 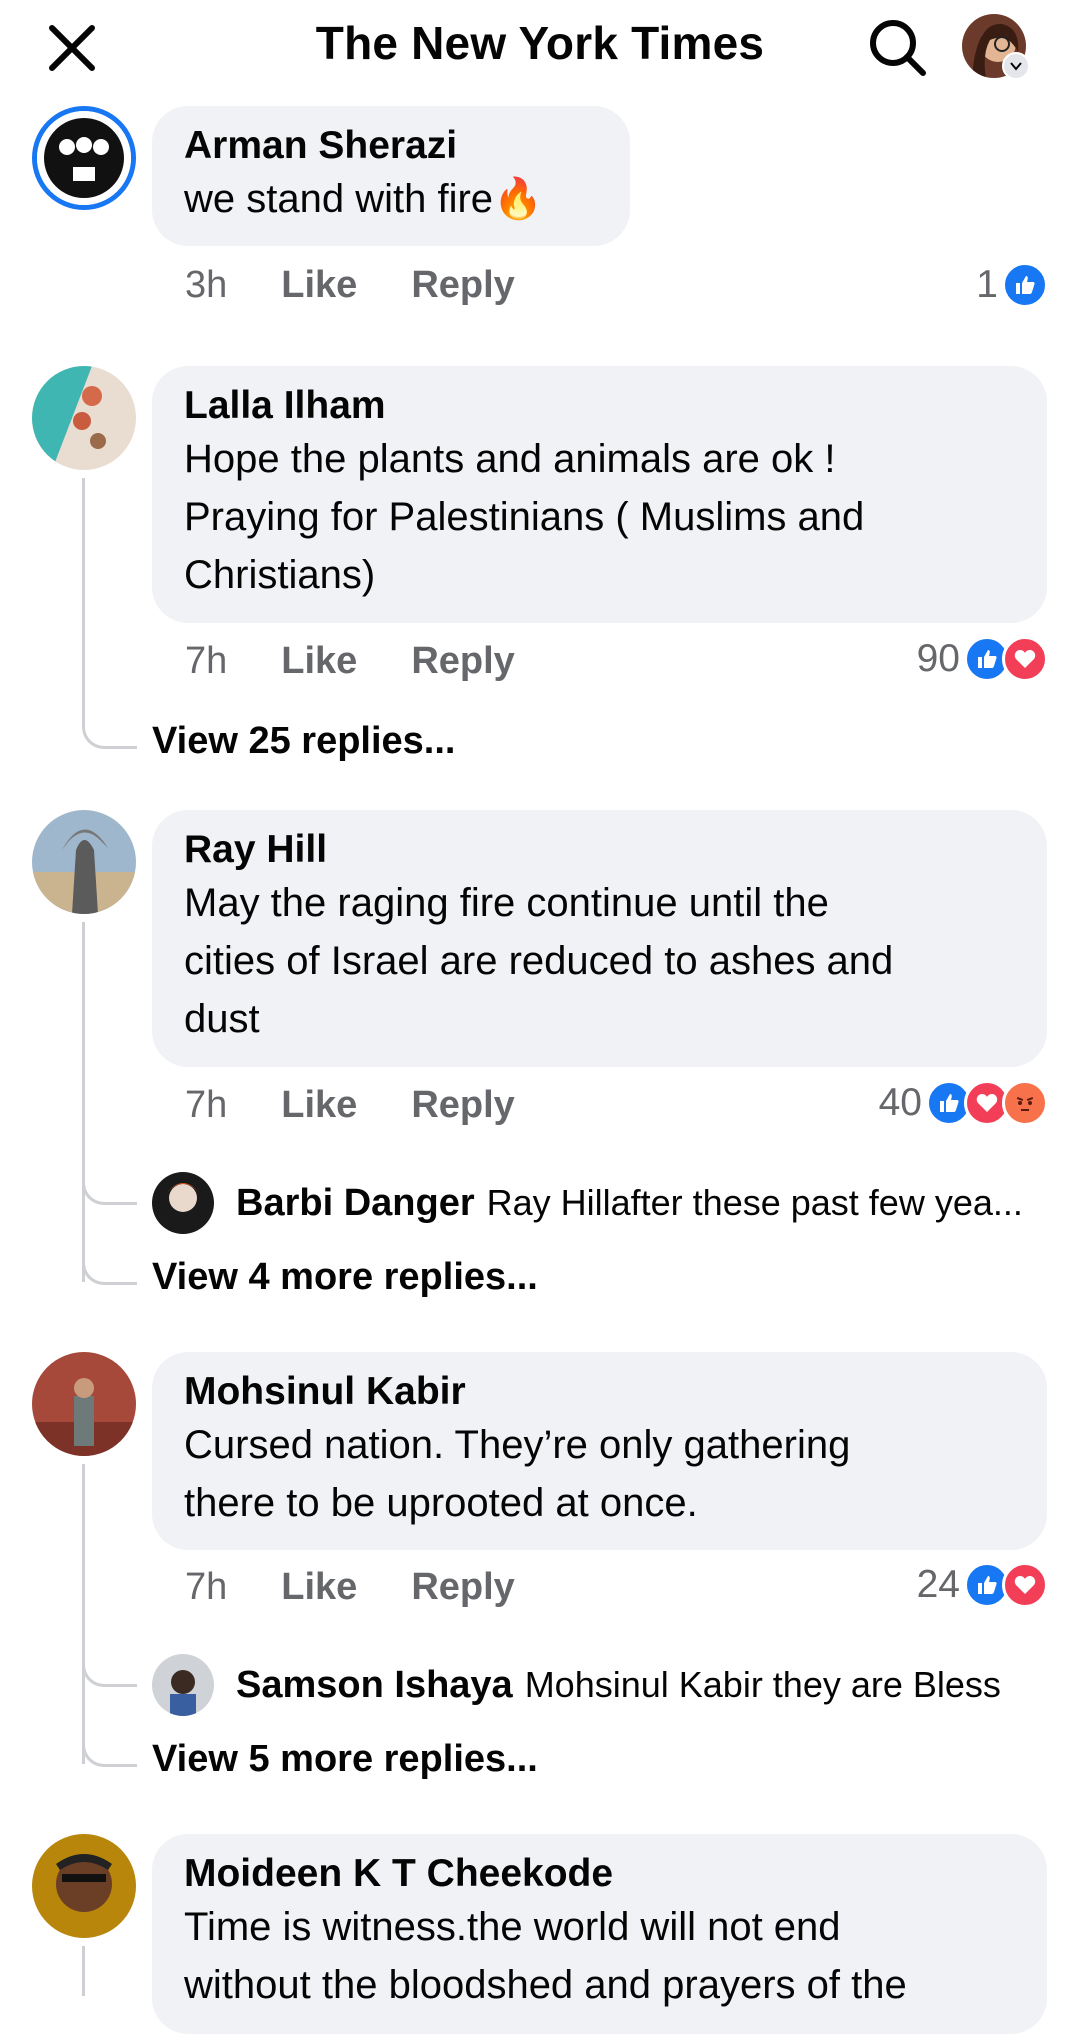 What do you see at coordinates (339, 199) in the screenshot?
I see `comment-text: we stand with fire` at bounding box center [339, 199].